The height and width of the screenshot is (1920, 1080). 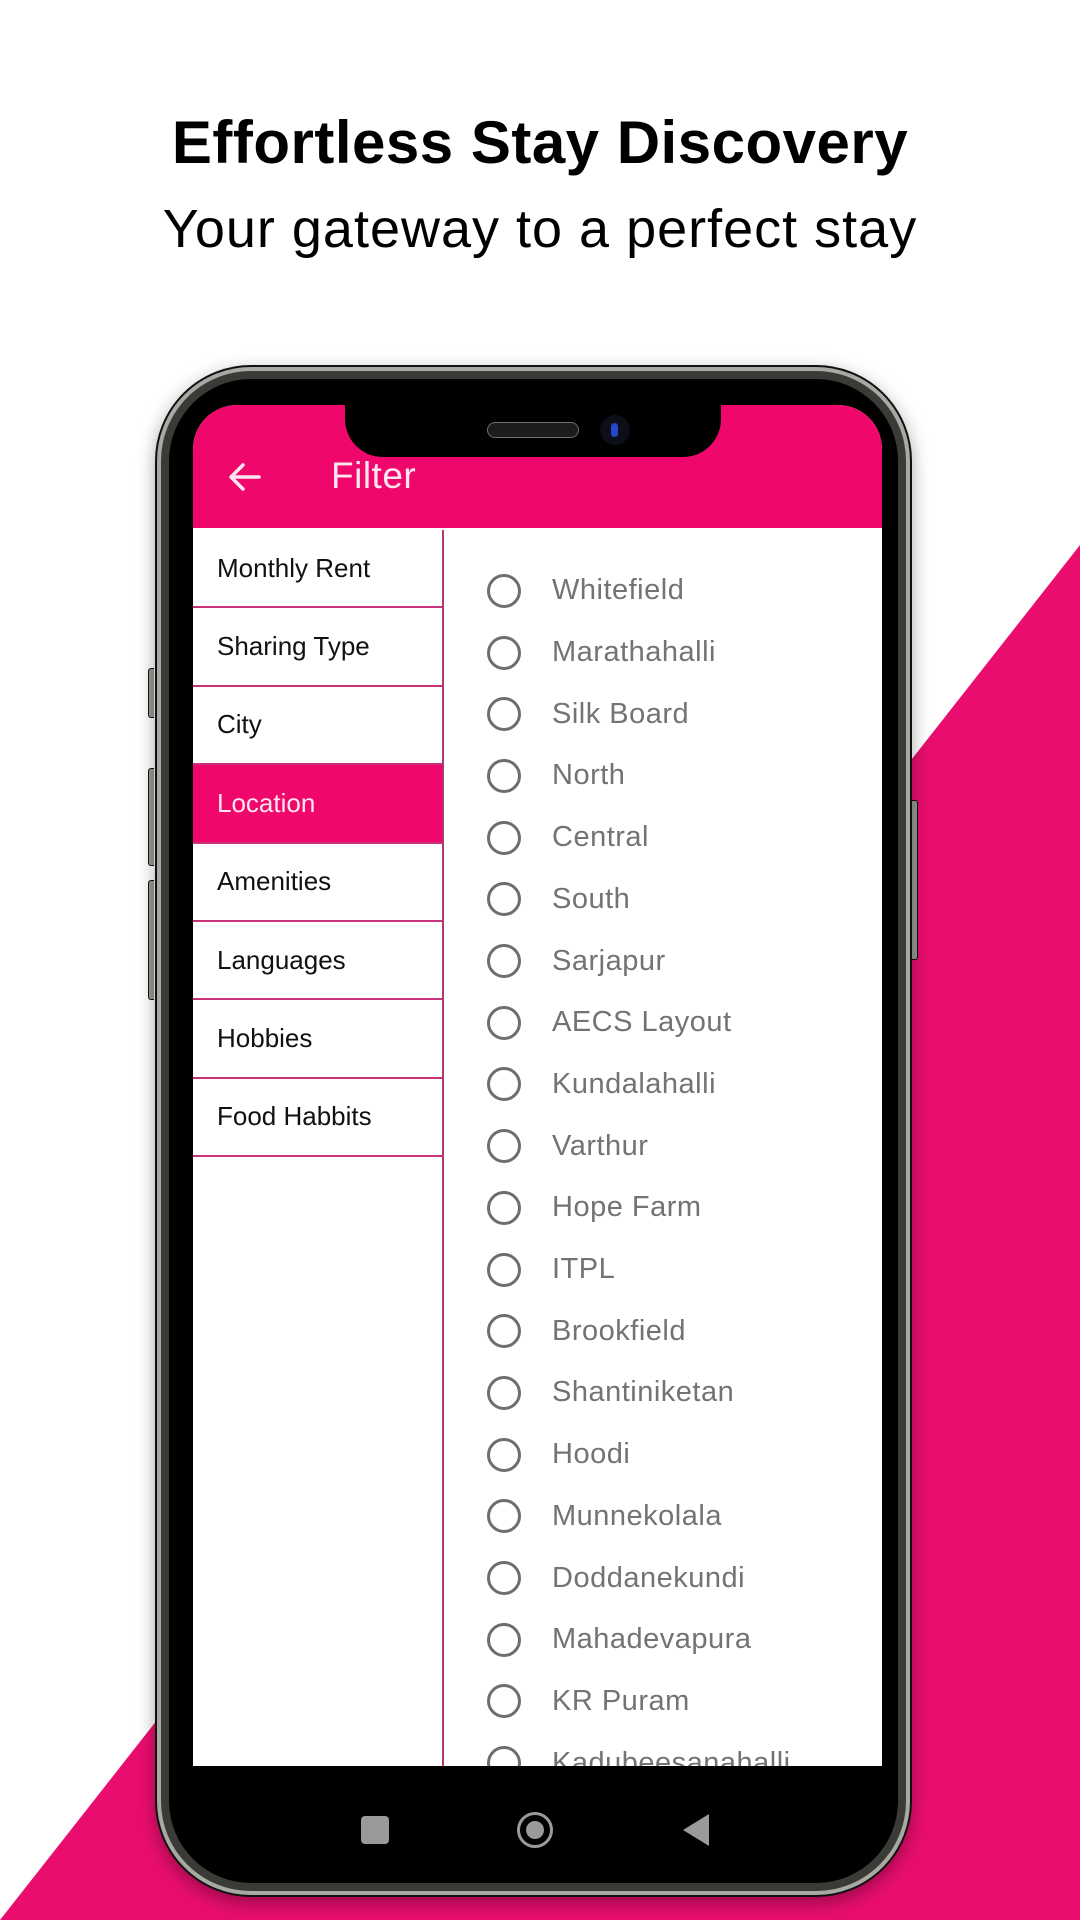 I want to click on location-option: Marathahalli, so click(x=663, y=653).